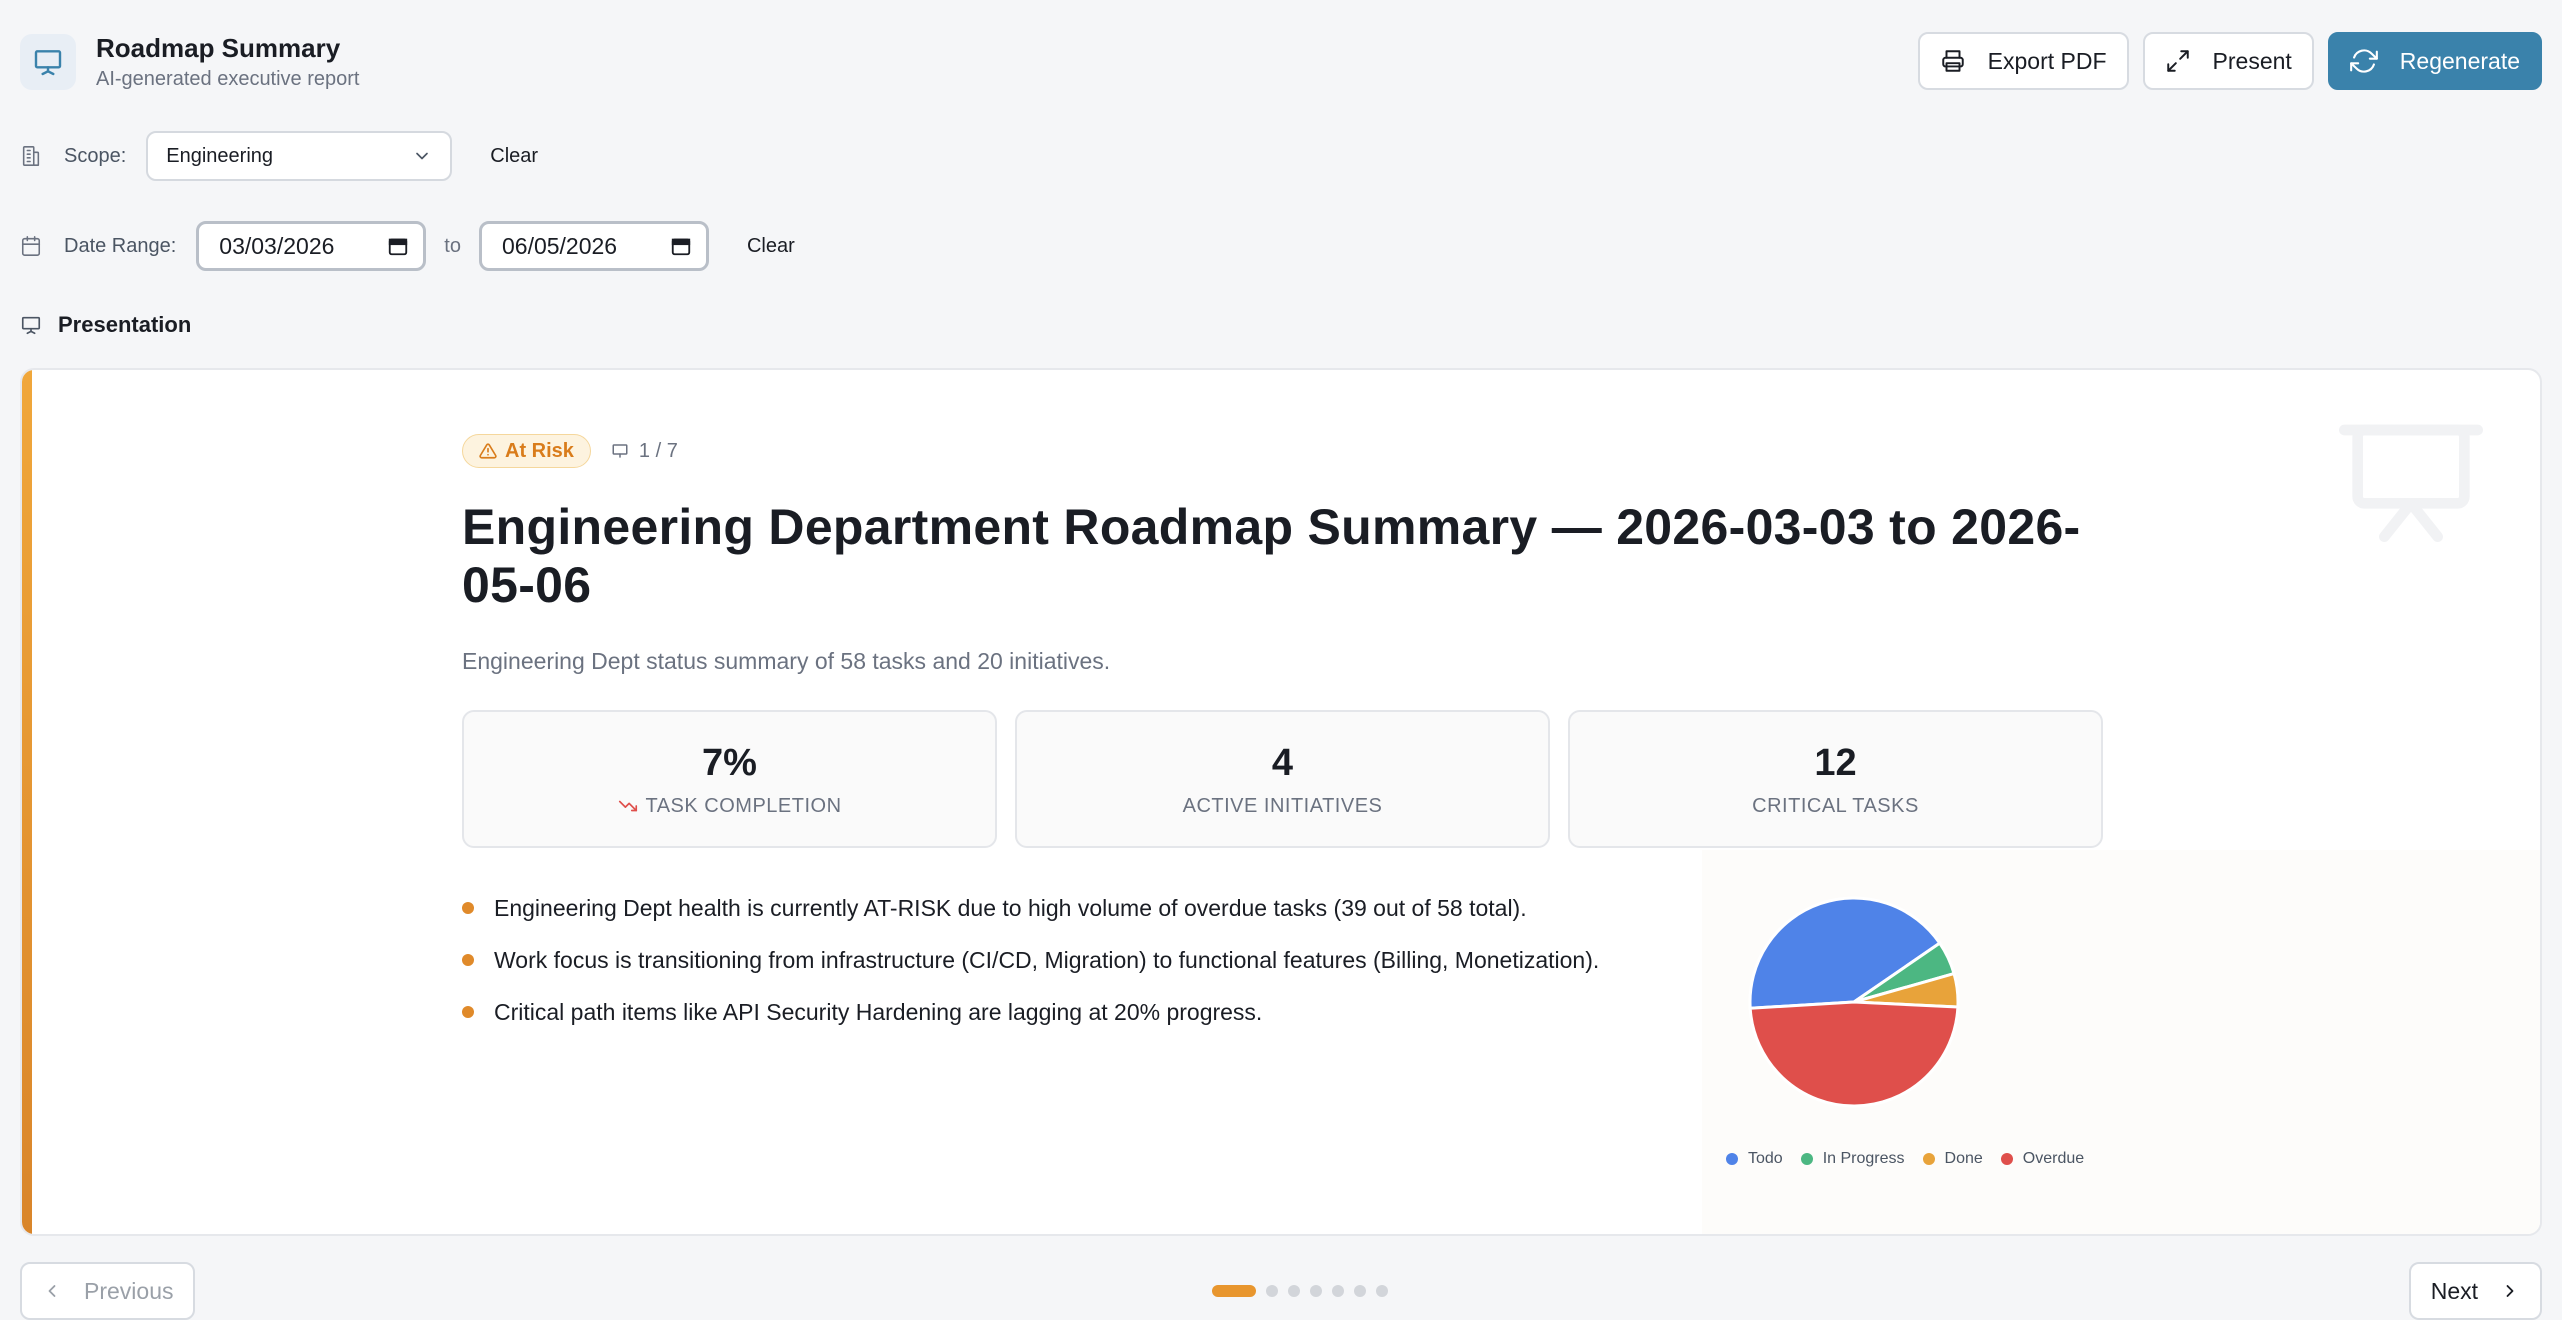 This screenshot has width=2562, height=1320. Describe the element at coordinates (27, 802) in the screenshot. I see `slide-accent-bar` at that location.